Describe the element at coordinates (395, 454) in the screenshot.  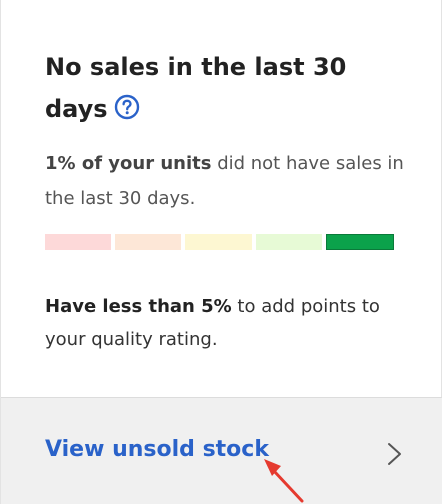
I see `chevron-right-icon` at that location.